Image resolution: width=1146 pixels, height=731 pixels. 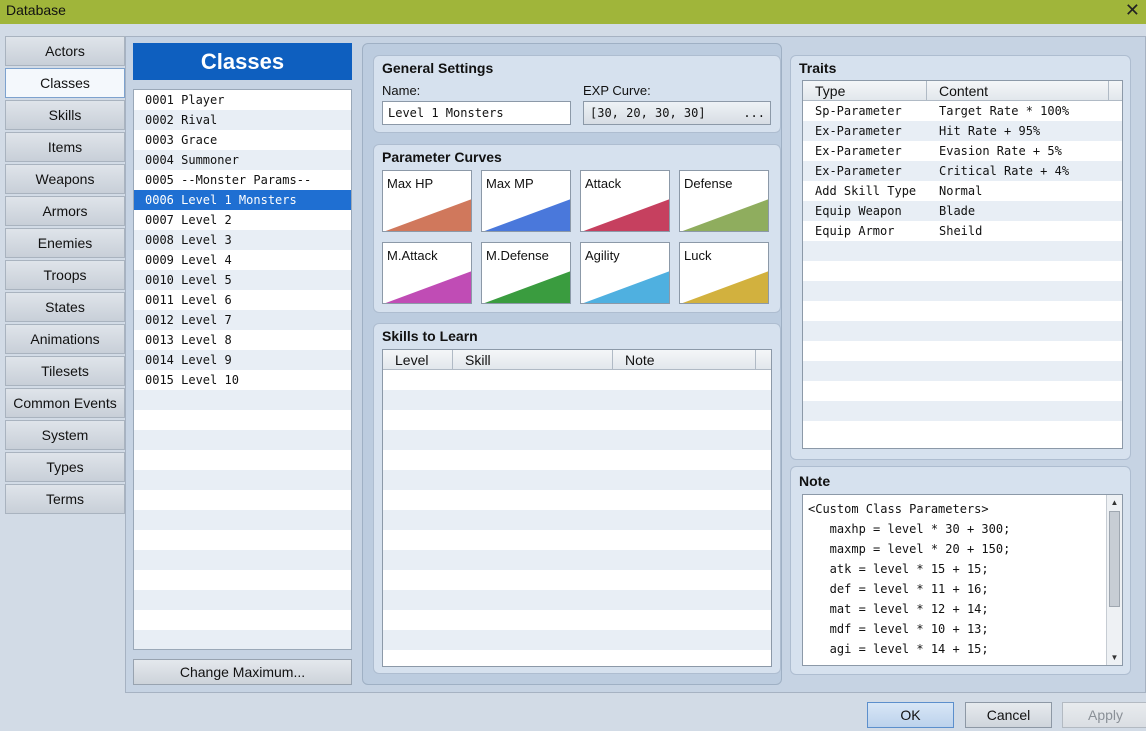 I want to click on class-list-item: 0015 Level 10, so click(x=242, y=380).